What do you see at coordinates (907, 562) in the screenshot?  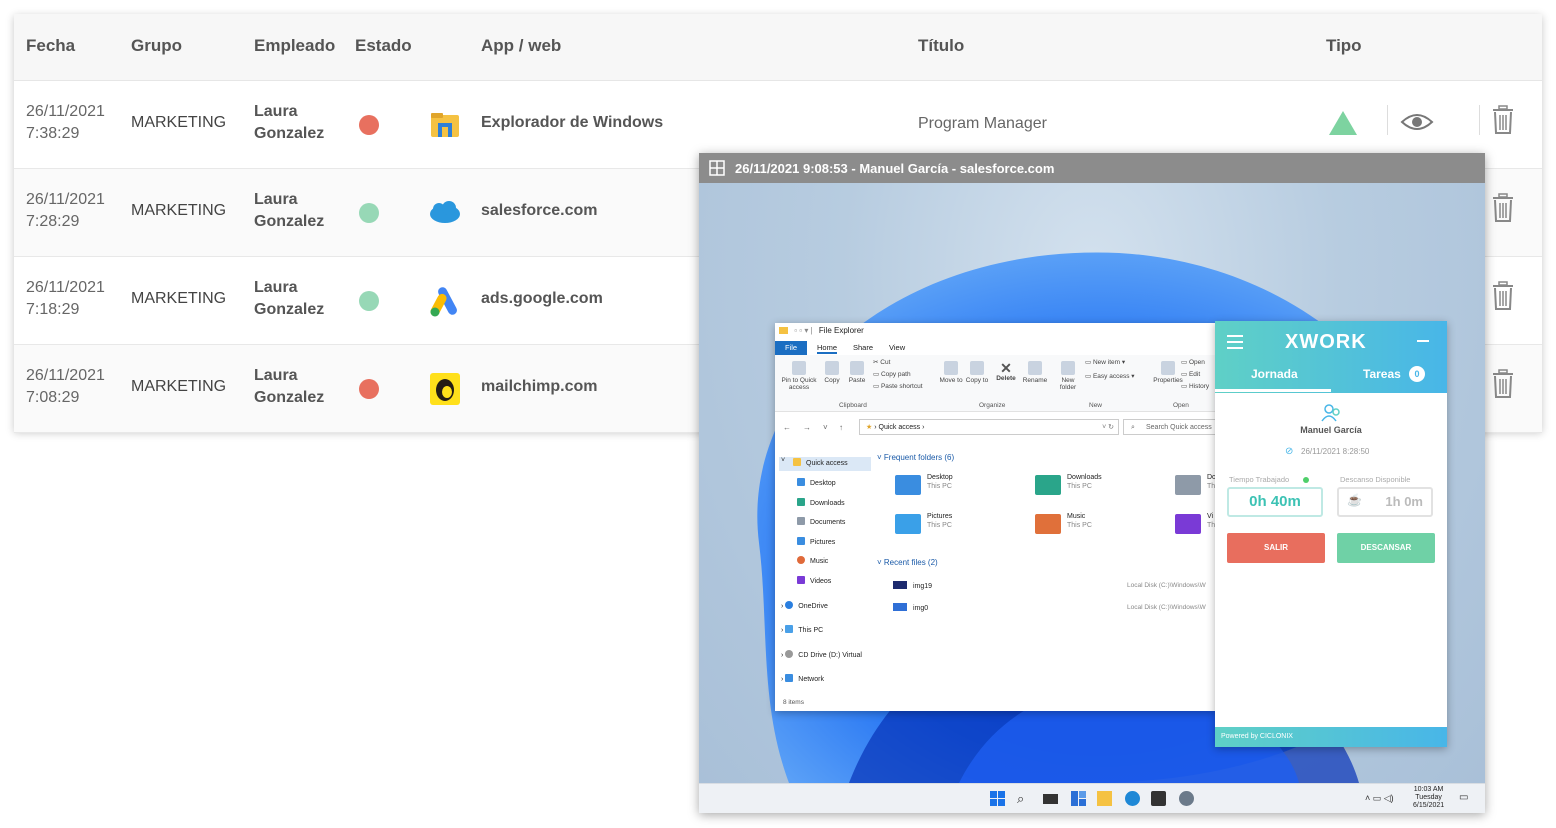 I see `recent-files-header: ˅ Recent files (2)` at bounding box center [907, 562].